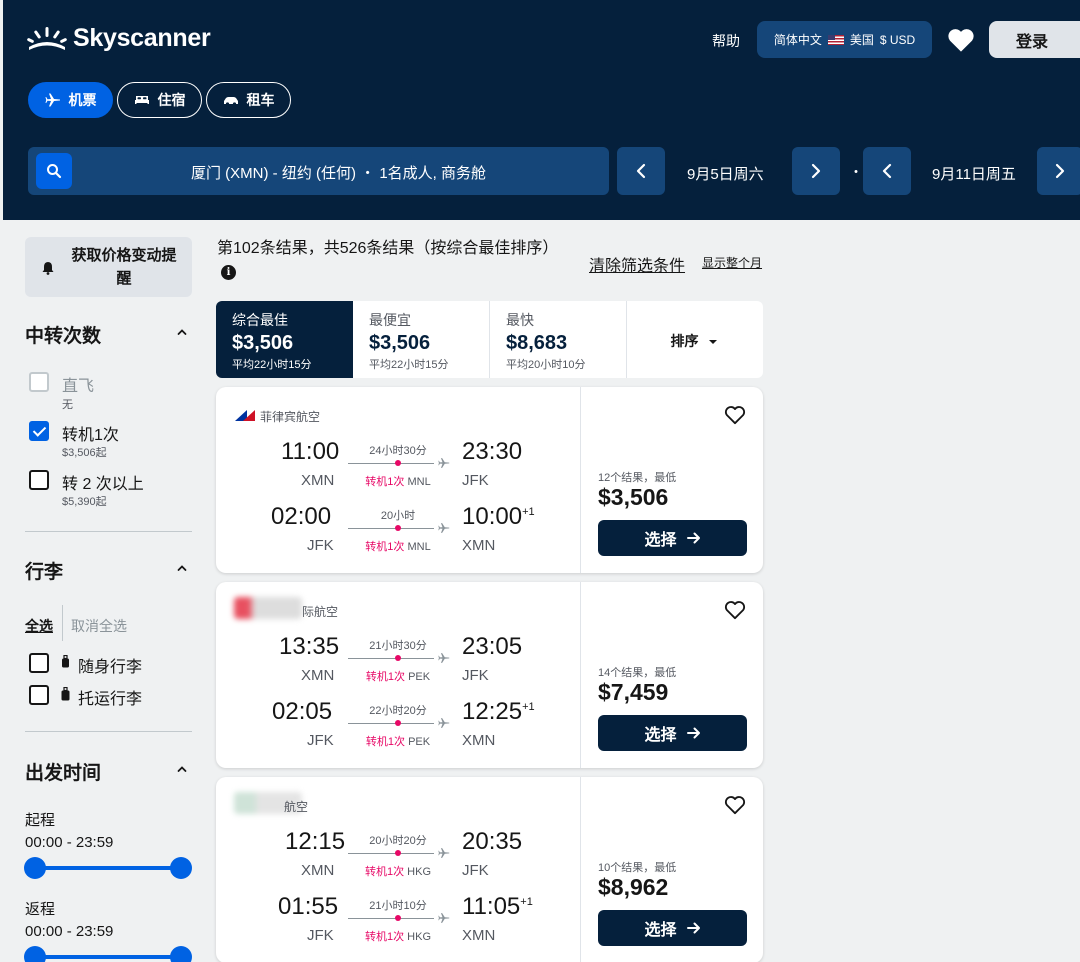  Describe the element at coordinates (637, 264) in the screenshot. I see `clear-filters-link: 清除筛选条件` at that location.